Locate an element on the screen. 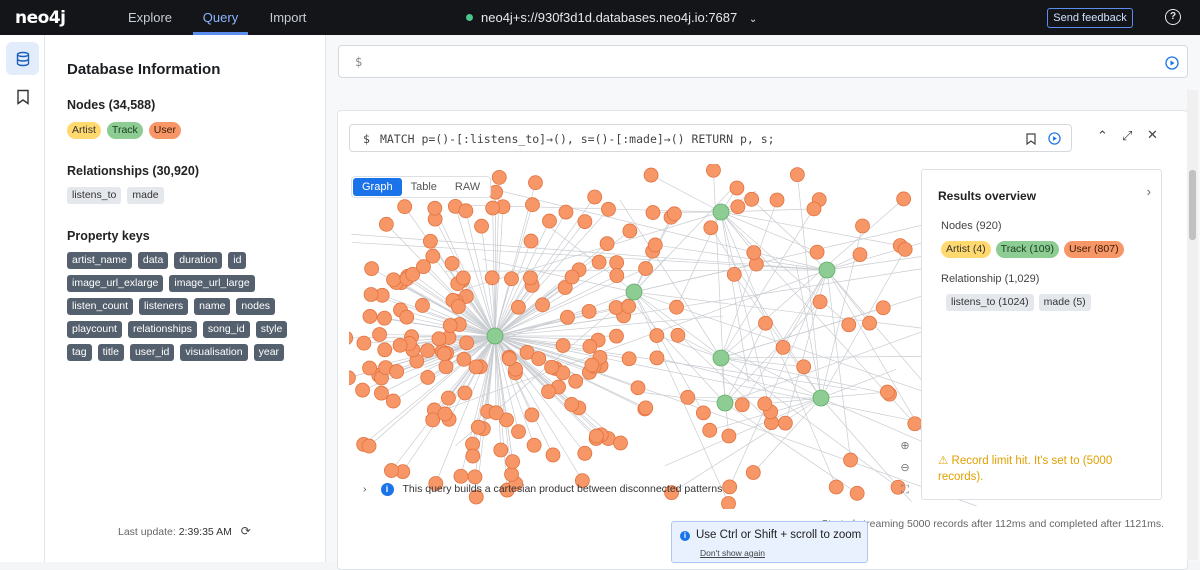 This screenshot has width=1200, height=570. property-key-chip: listen_count is located at coordinates (100, 306).